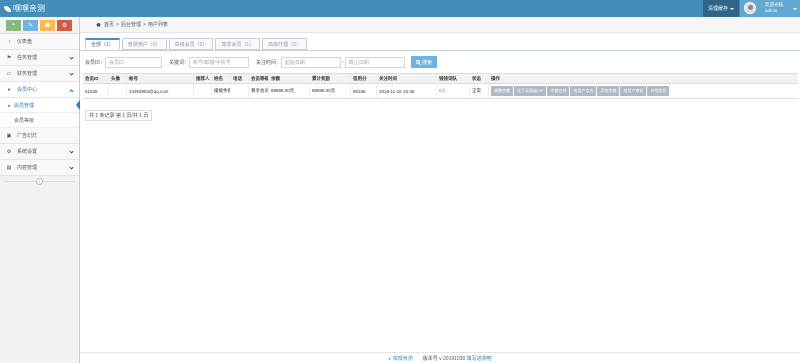  Describe the element at coordinates (502, 91) in the screenshot. I see `adjust-balance-button: 调整余额` at that location.